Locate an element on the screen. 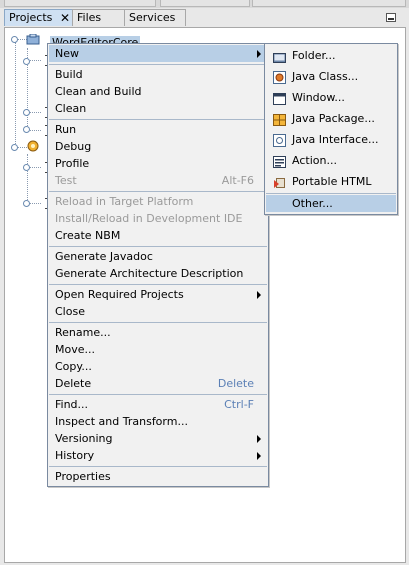 This screenshot has height=565, width=409. window-icon is located at coordinates (279, 98).